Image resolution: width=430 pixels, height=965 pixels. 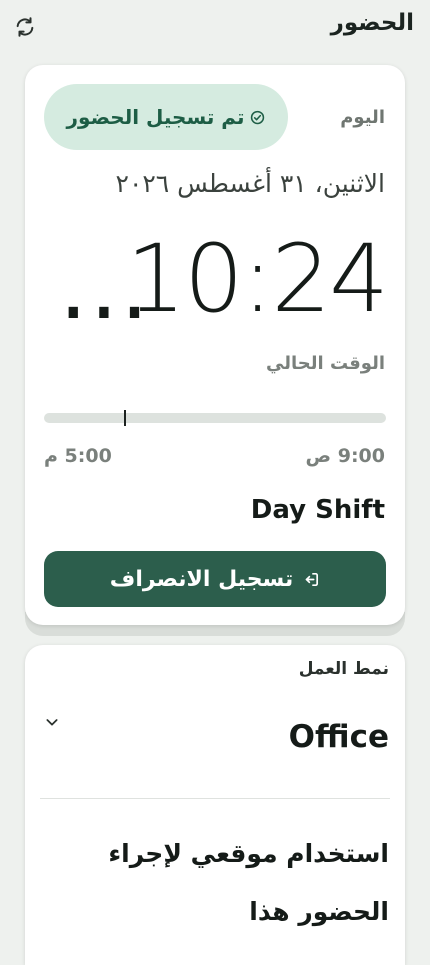 What do you see at coordinates (78, 456) in the screenshot?
I see `shift-end-time: 5:00 م` at bounding box center [78, 456].